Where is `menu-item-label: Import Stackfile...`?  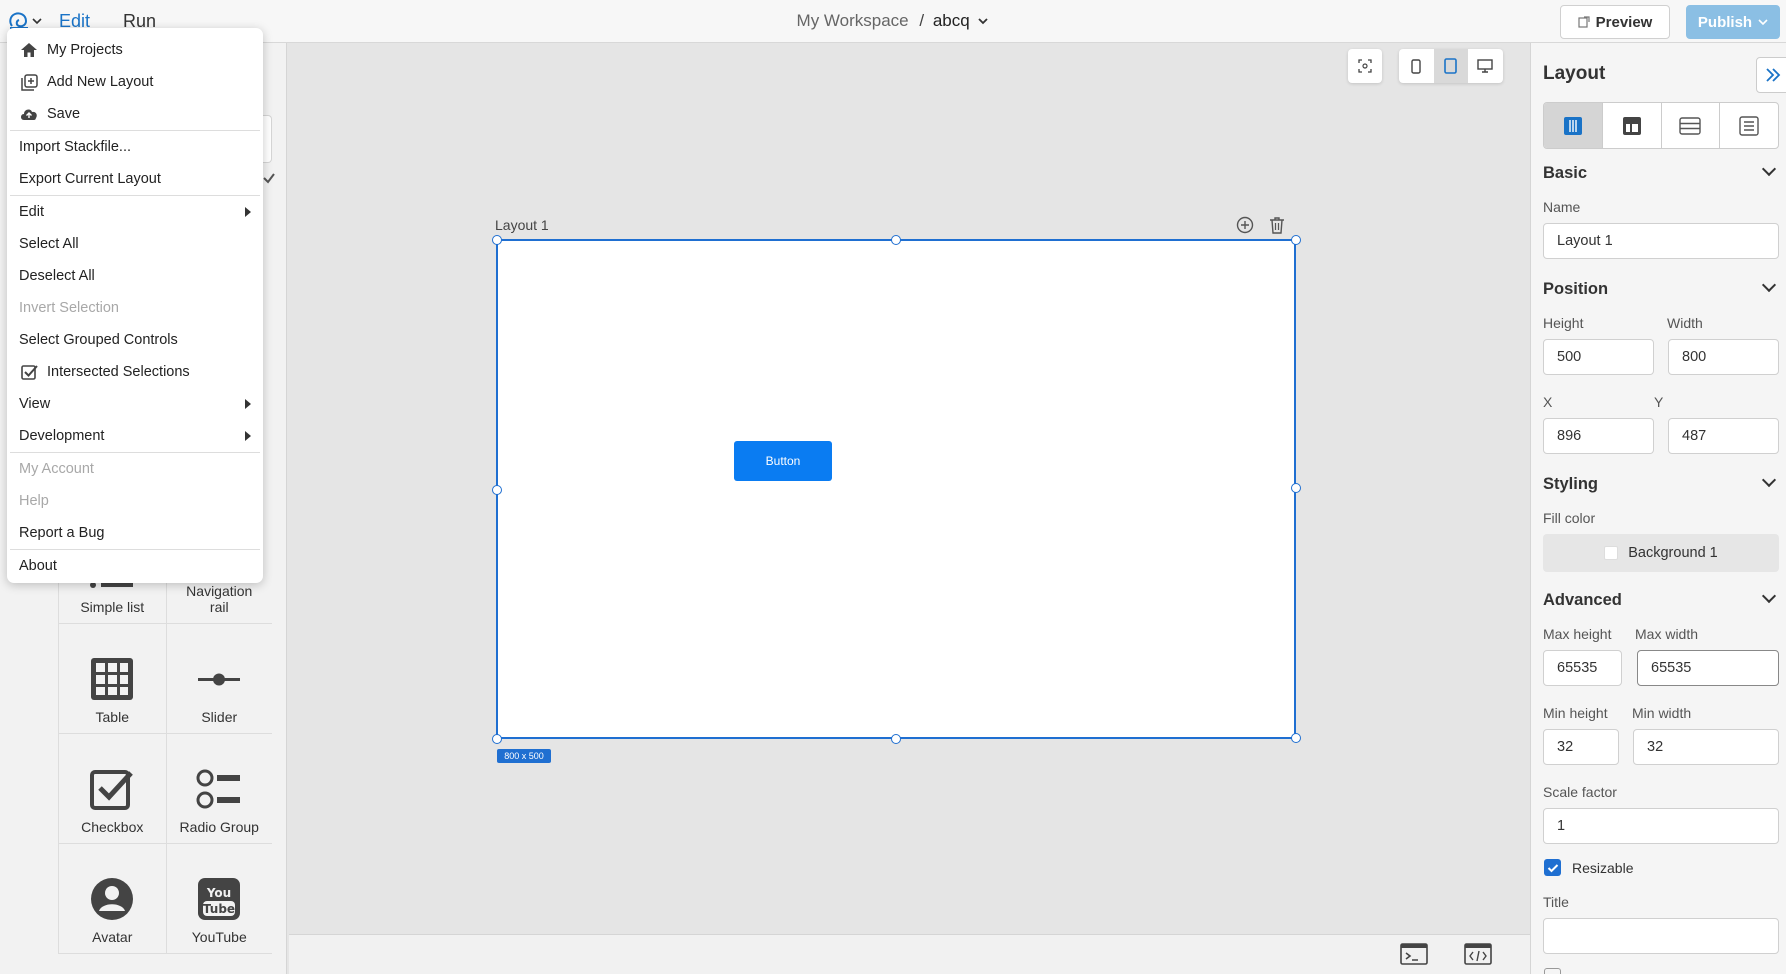
menu-item-label: Import Stackfile... is located at coordinates (75, 147).